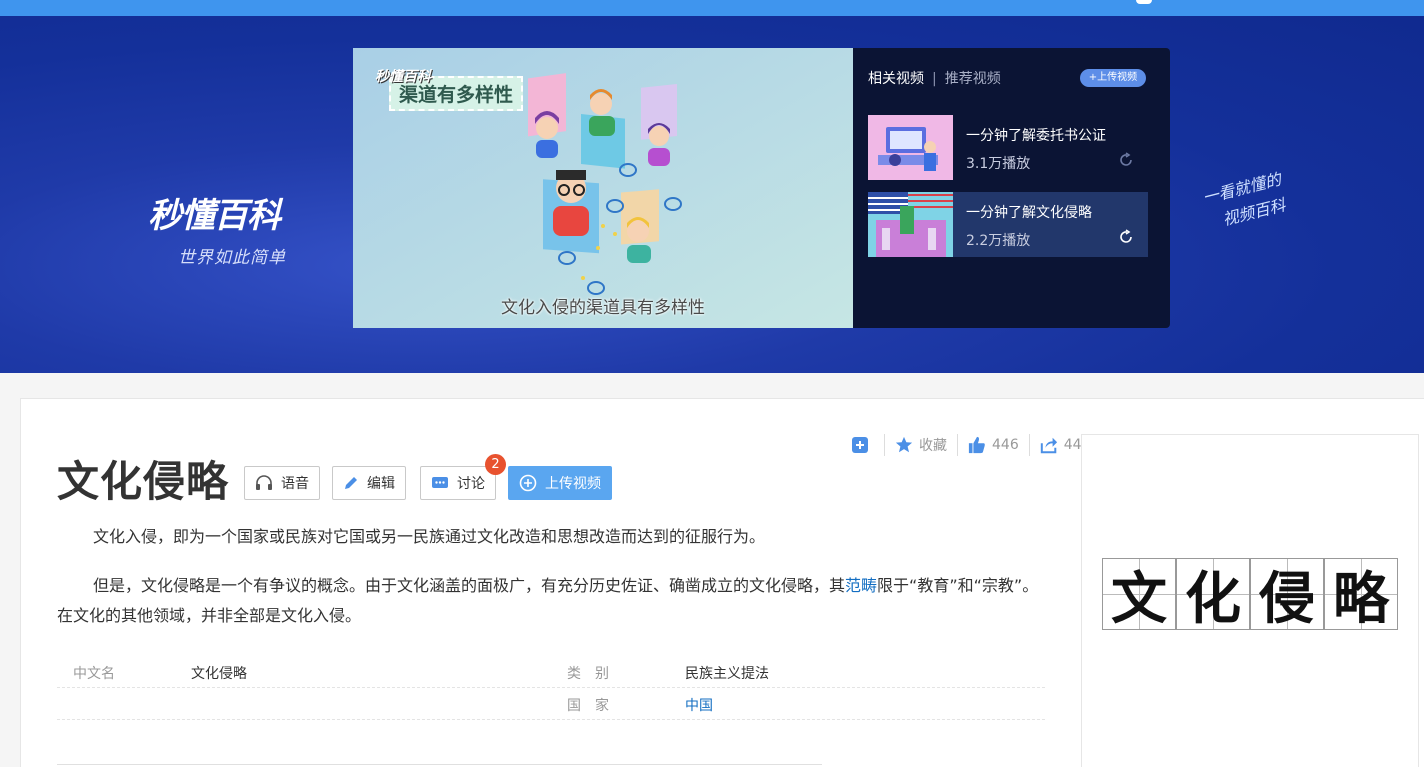 Image resolution: width=1424 pixels, height=767 pixels. Describe the element at coordinates (528, 483) in the screenshot. I see `plus-circle-icon` at that location.